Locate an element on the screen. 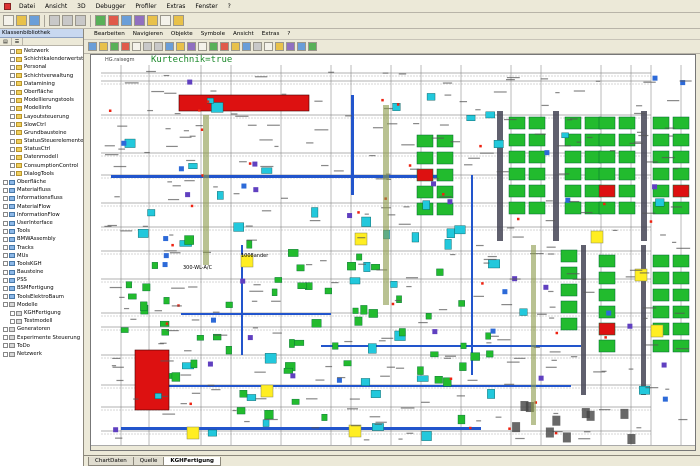 Image resolution: width=700 pixels, height=466 pixels. save-icon is located at coordinates (34, 20).